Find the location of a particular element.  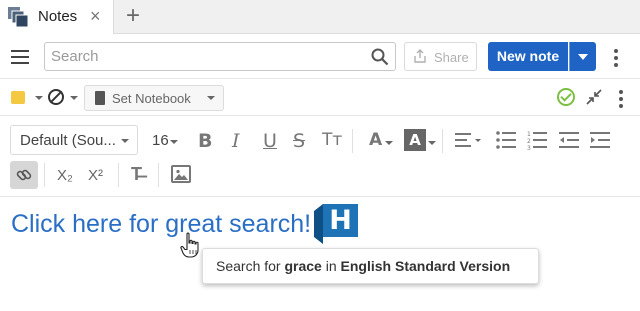

set-notebook-label: Set Notebook is located at coordinates (151, 98).